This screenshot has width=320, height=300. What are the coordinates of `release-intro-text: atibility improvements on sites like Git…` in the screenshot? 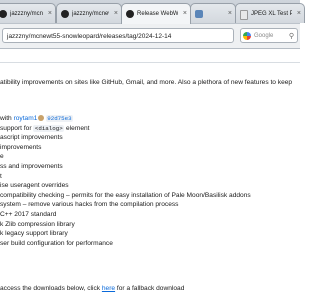 It's located at (146, 82).